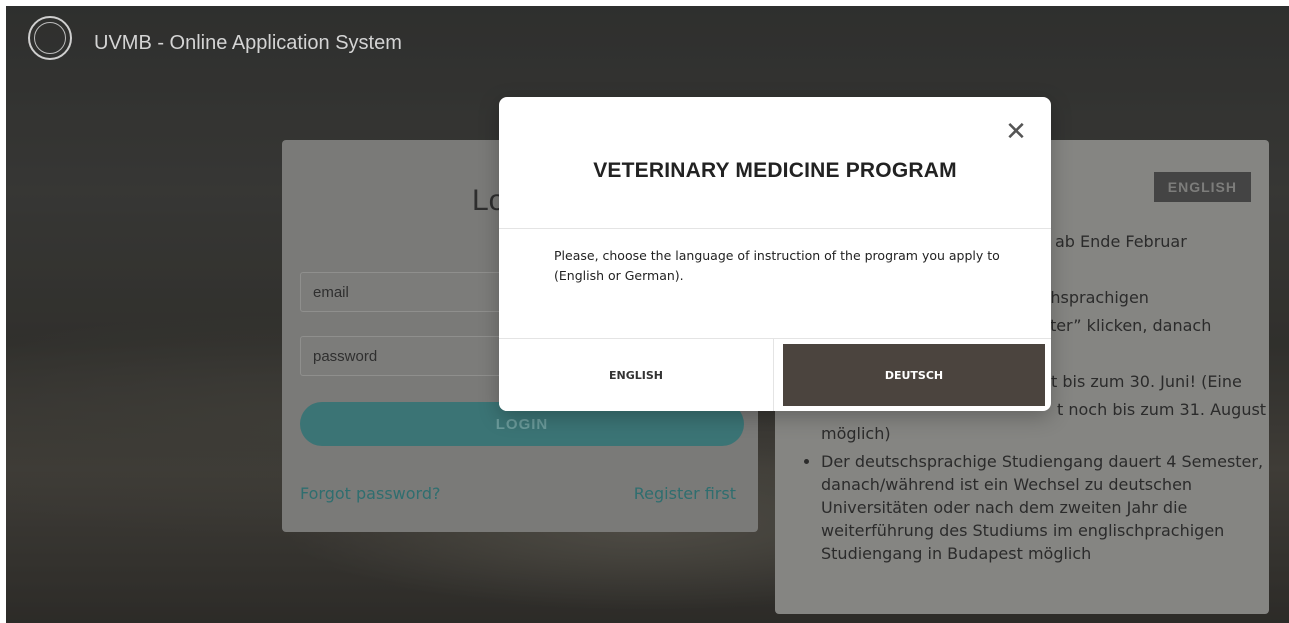  Describe the element at coordinates (856, 433) in the screenshot. I see `info-line: möglich)` at that location.